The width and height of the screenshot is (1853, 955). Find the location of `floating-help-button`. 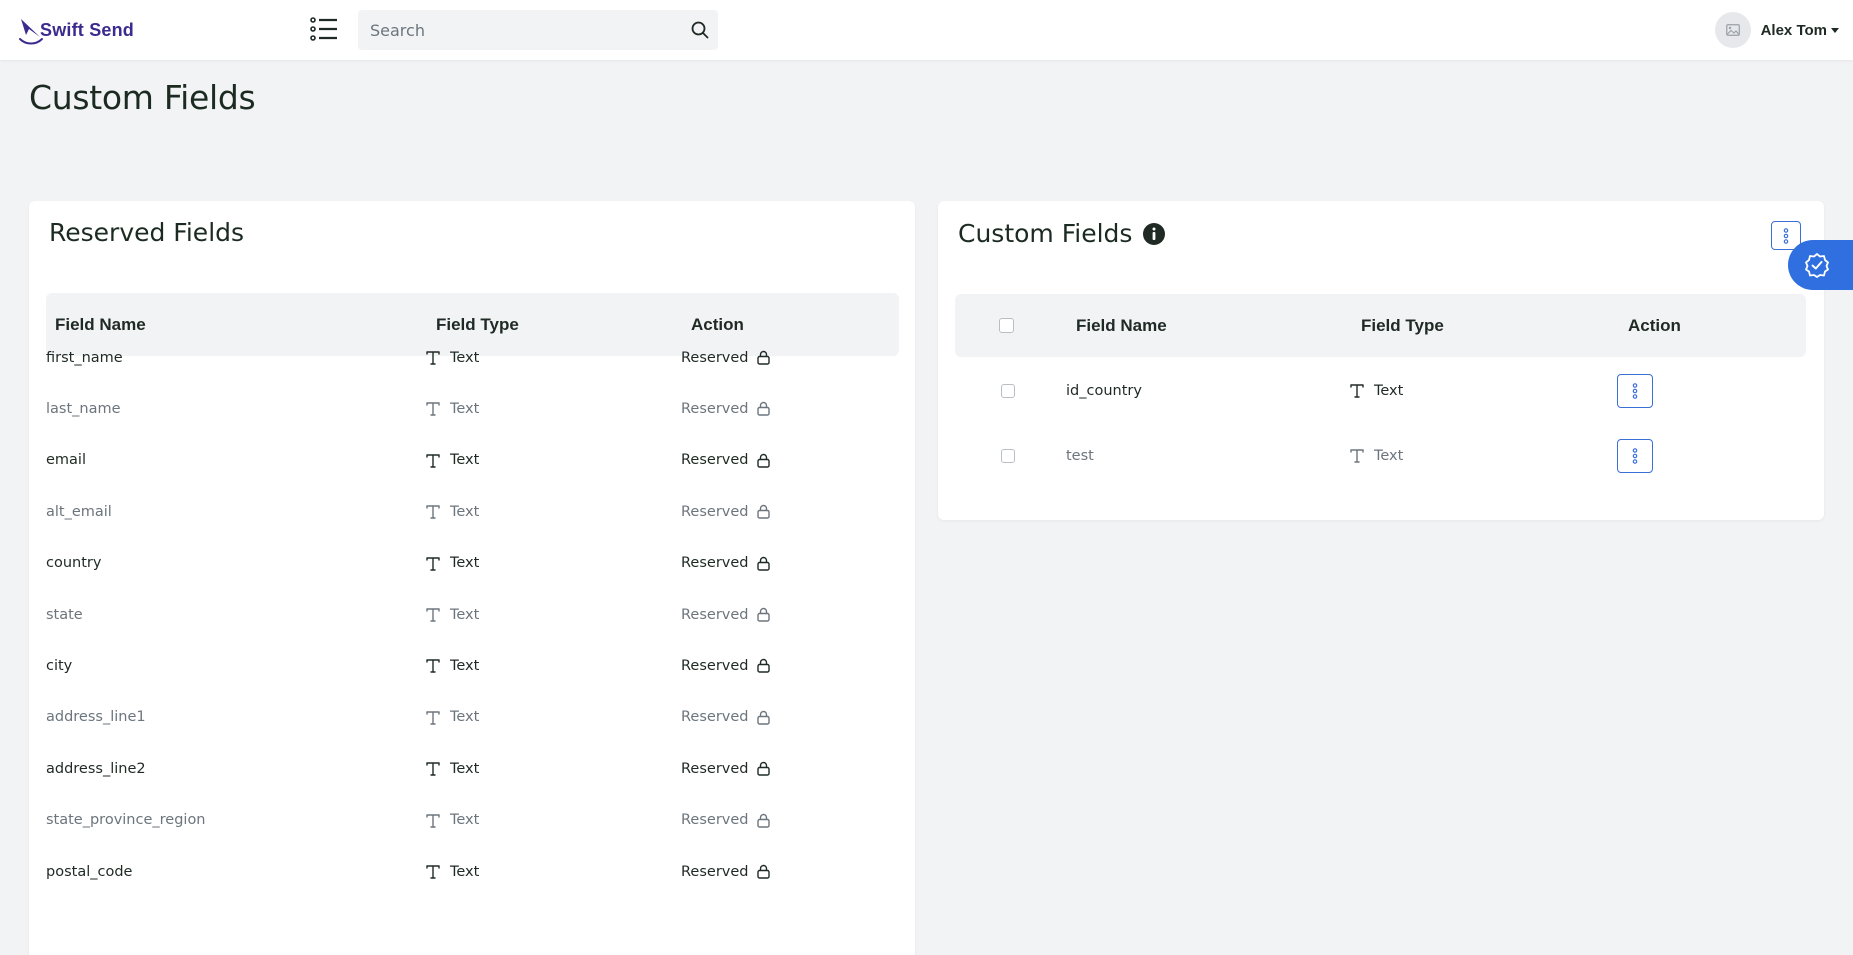

floating-help-button is located at coordinates (1820, 265).